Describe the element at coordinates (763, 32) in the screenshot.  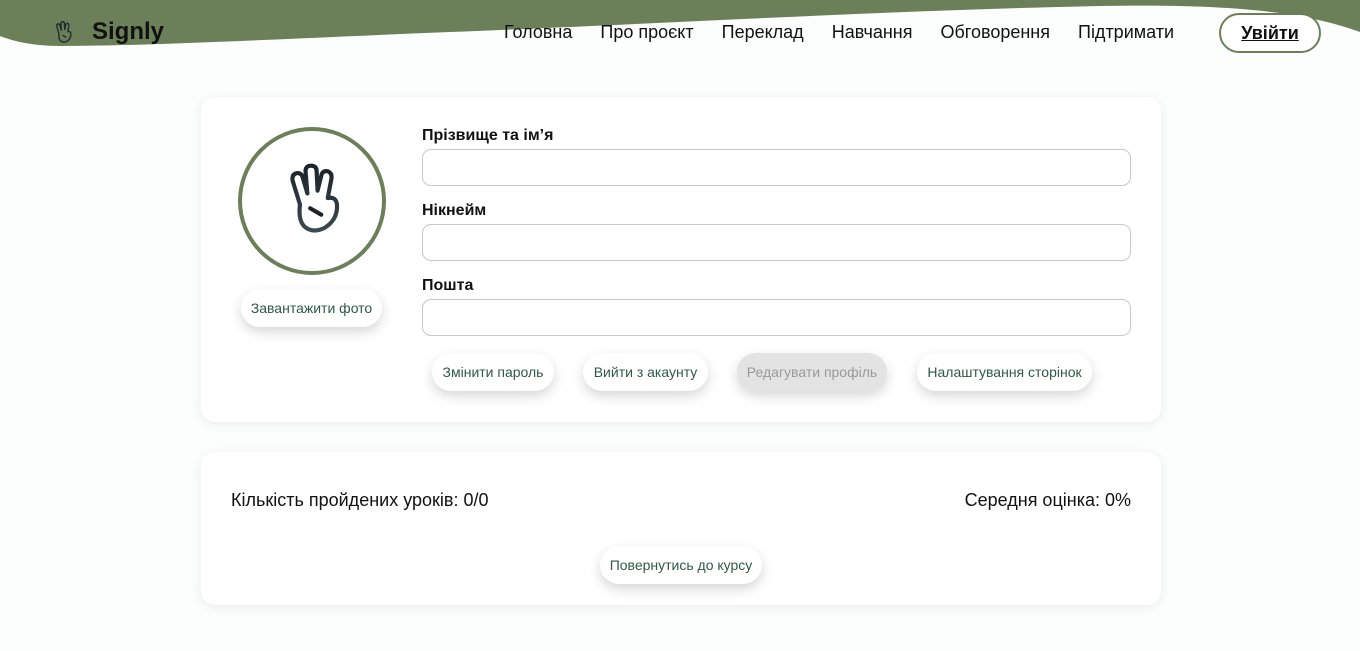
I see `nav-translate: Переклад` at that location.